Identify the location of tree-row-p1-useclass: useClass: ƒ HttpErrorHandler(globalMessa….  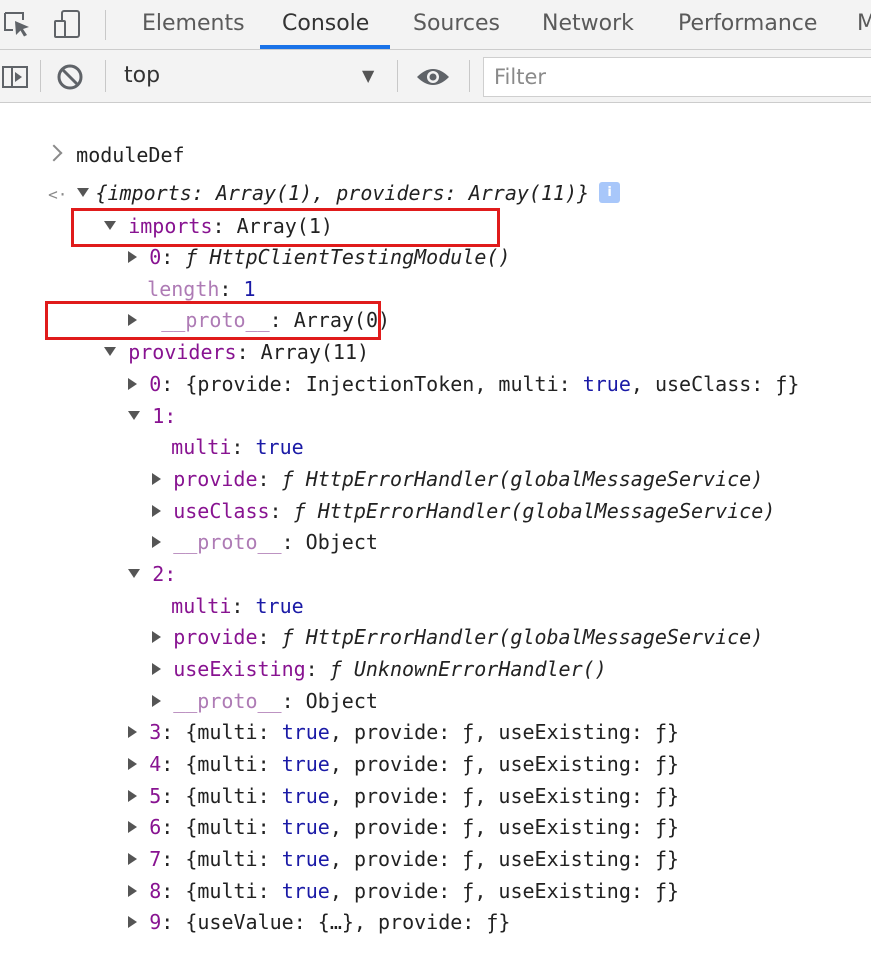
(439, 494).